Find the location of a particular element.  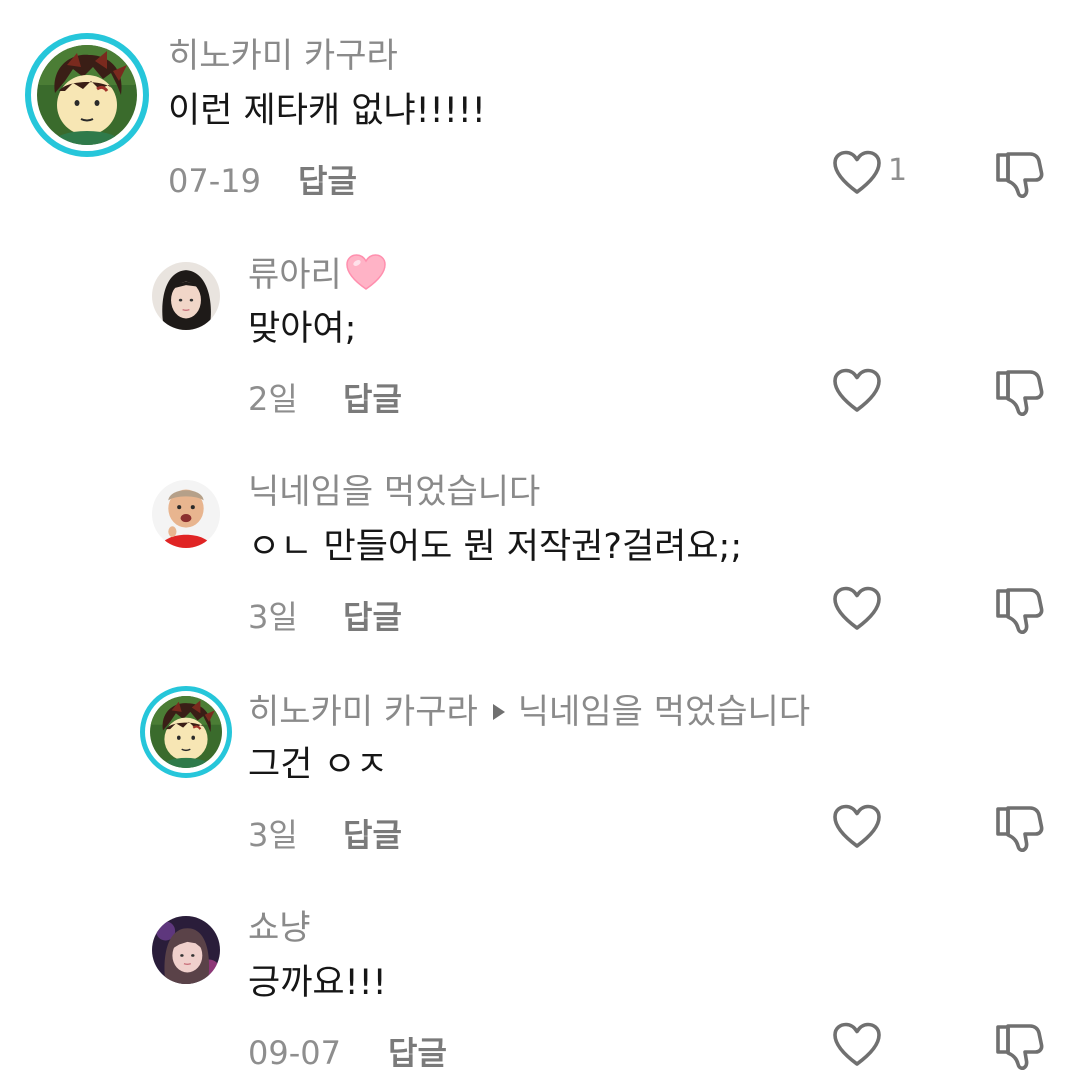

author-name: 히노카미 카구라 is located at coordinates (363, 712).